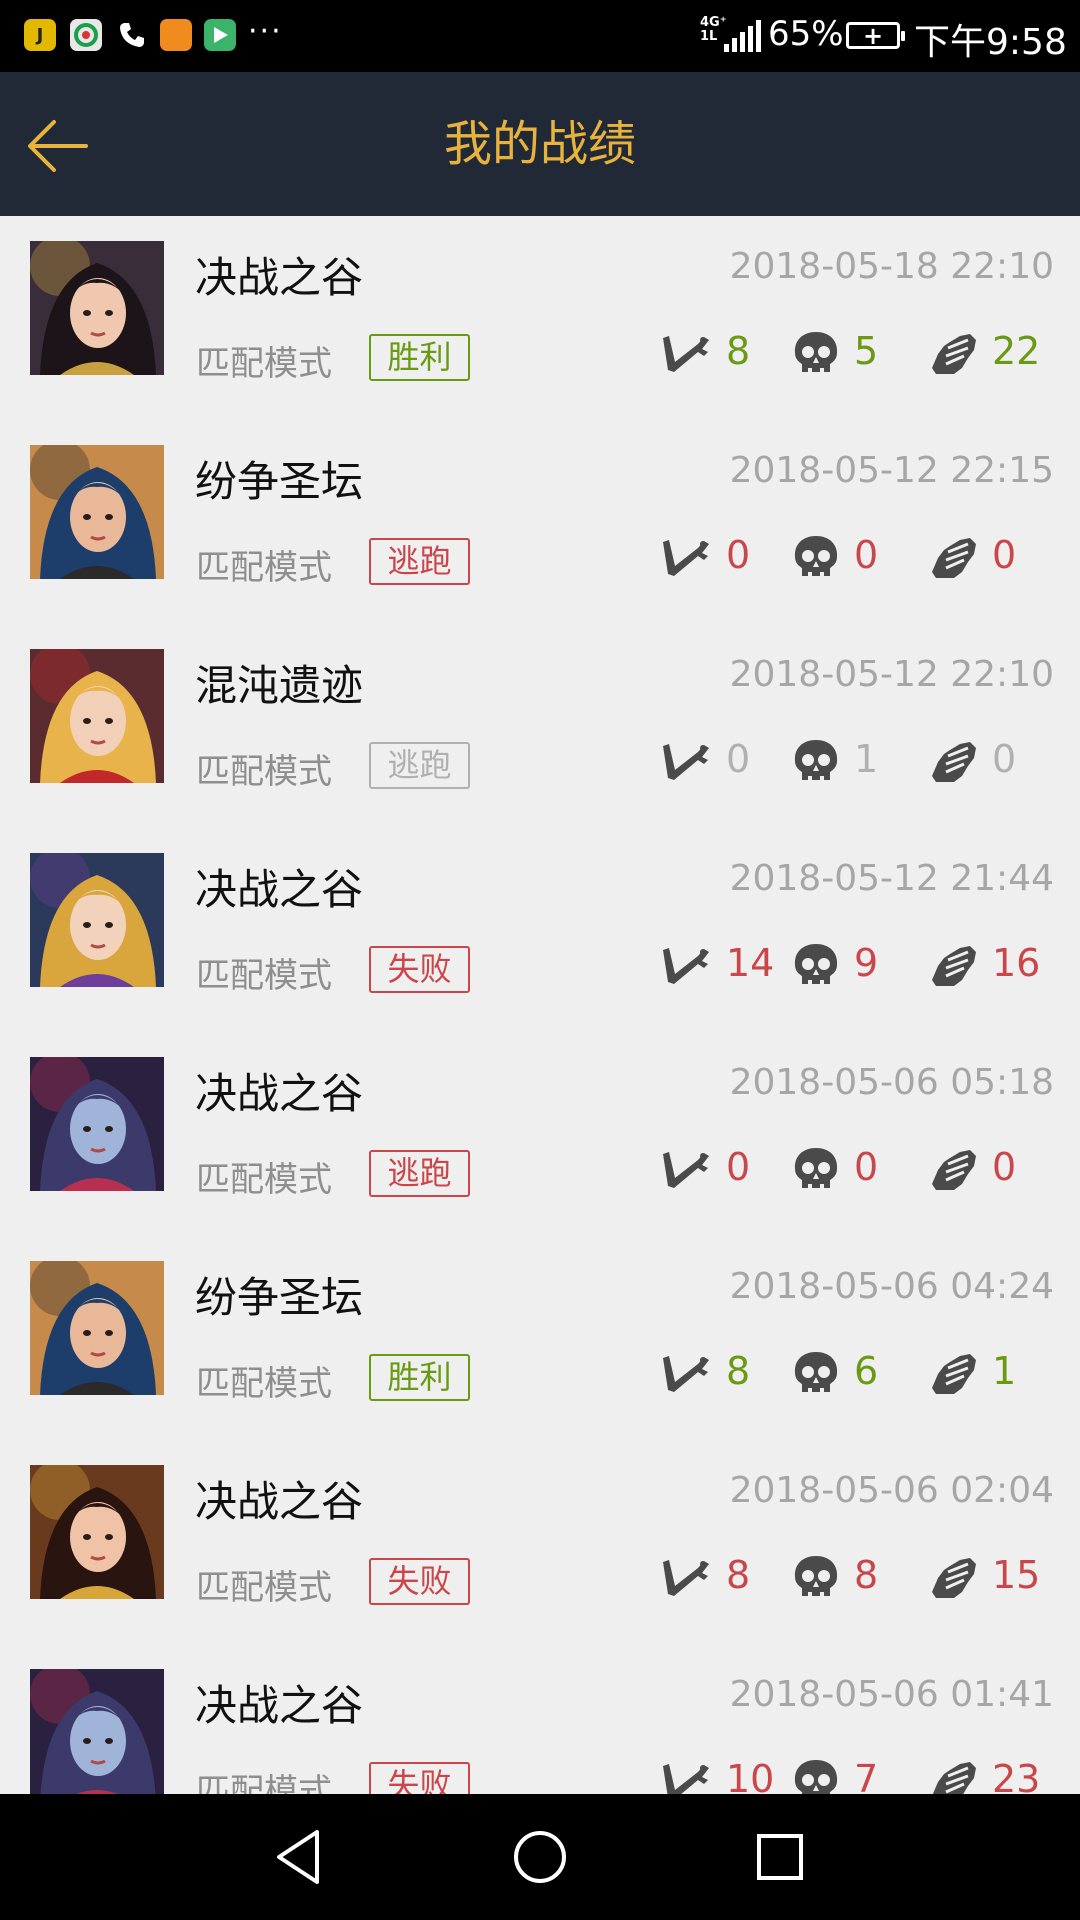  I want to click on match-row: 纷争圣坛 2018-05-06 04:24 匹配模式 胜利 8 6 1, so click(540, 1338).